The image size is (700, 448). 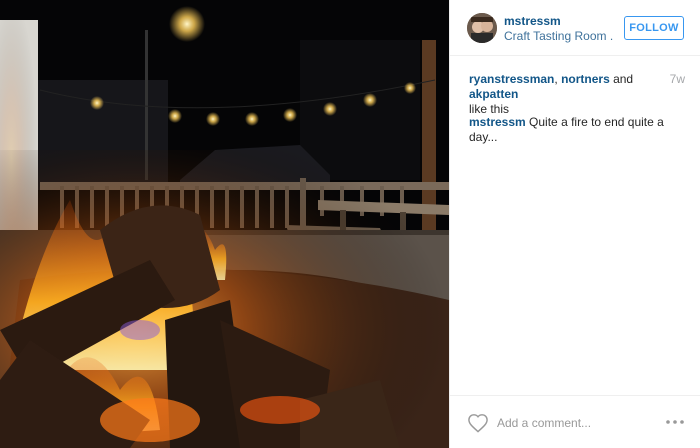 I want to click on comment-input, so click(x=567, y=423).